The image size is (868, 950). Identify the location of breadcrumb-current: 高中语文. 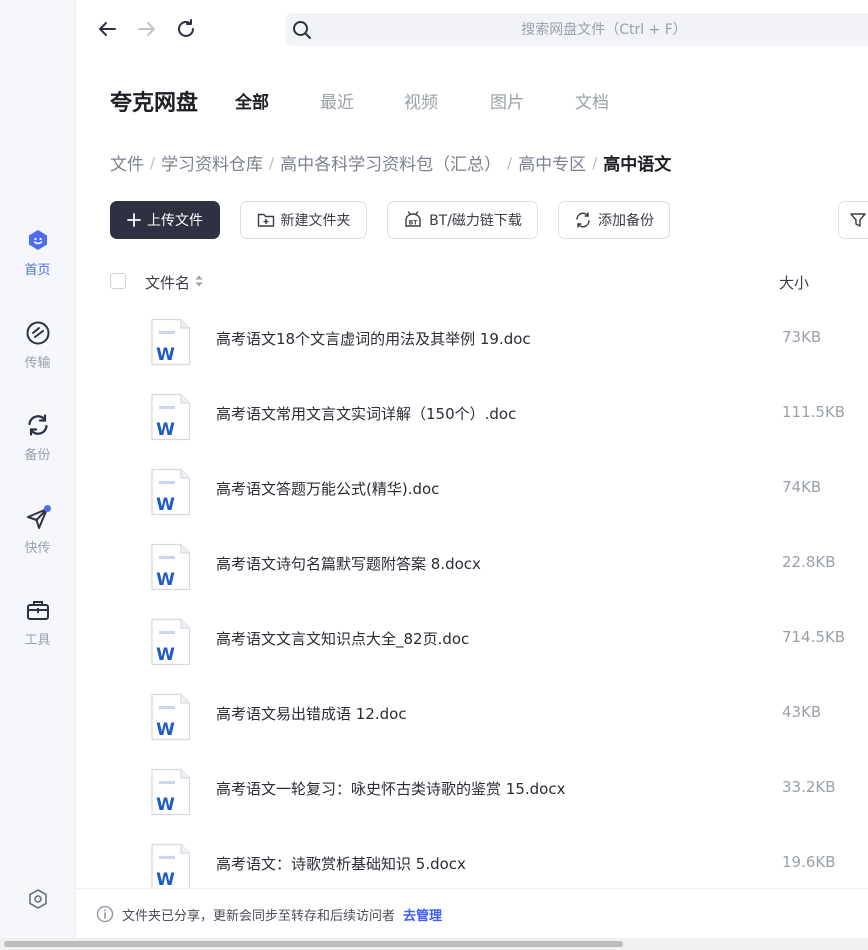
(637, 165).